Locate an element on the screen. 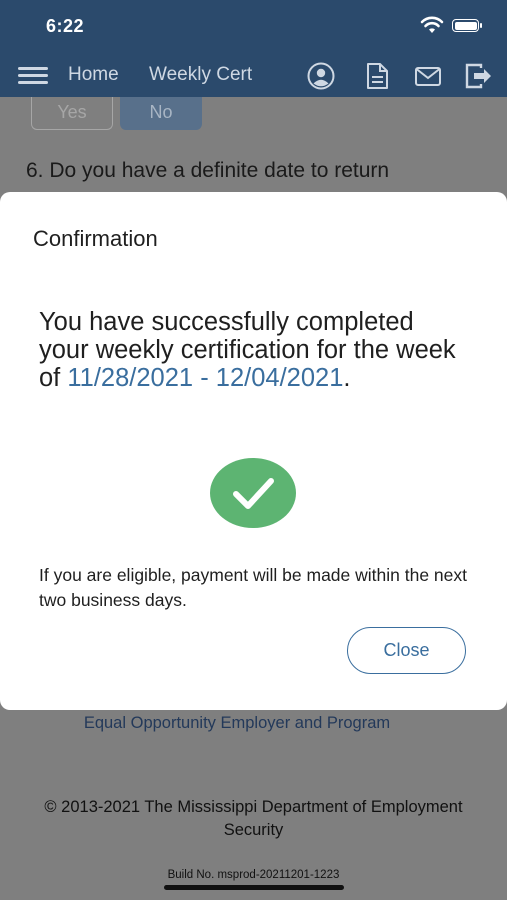 This screenshot has height=900, width=507. no-option-button: No is located at coordinates (161, 113).